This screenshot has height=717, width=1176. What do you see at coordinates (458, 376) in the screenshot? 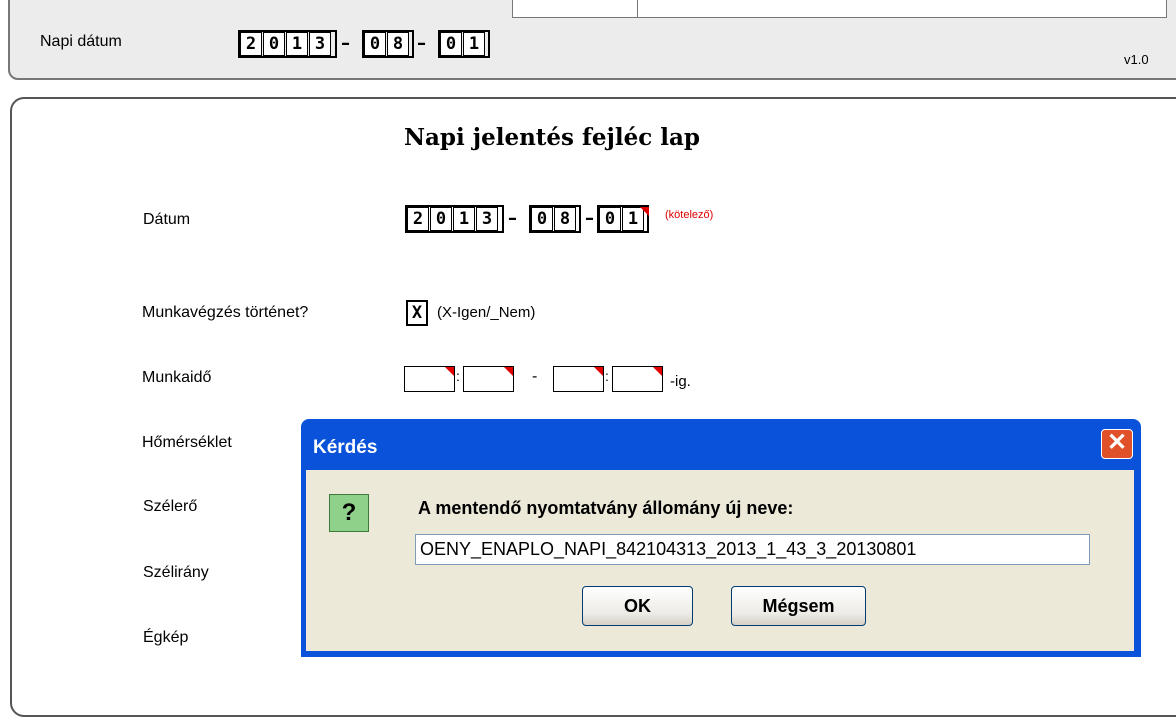
I see `start-colon: :` at bounding box center [458, 376].